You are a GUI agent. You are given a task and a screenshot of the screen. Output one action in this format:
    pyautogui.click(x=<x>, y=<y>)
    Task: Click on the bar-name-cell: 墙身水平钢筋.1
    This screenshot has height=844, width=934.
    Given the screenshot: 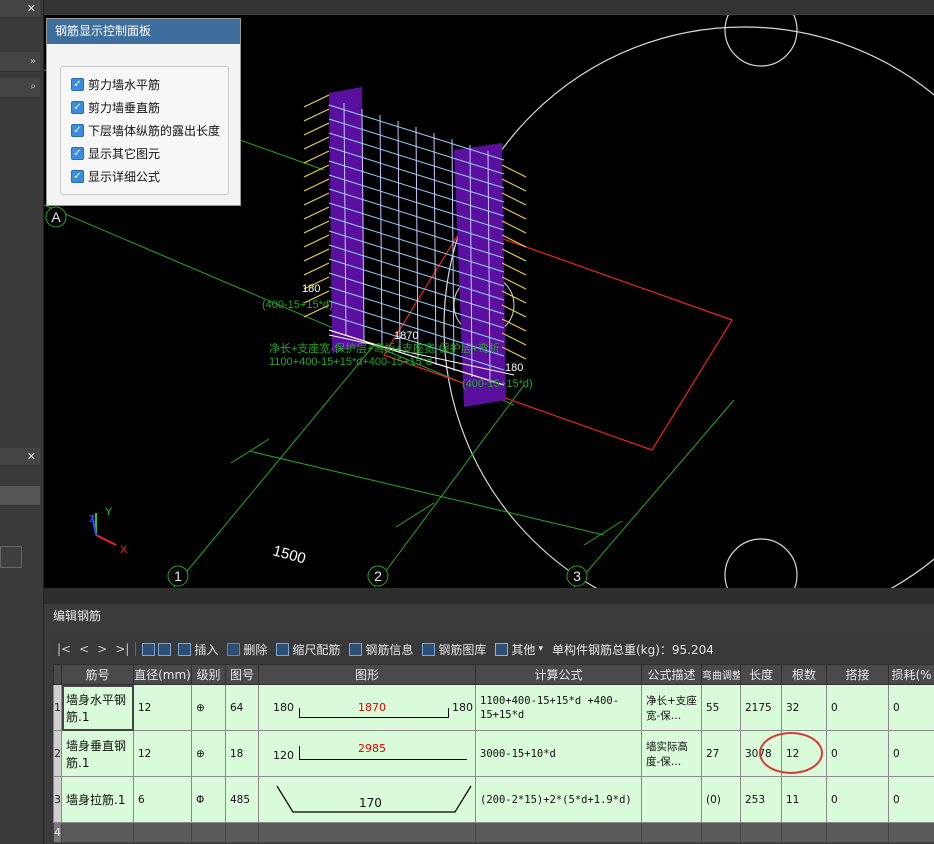 What is the action you would take?
    pyautogui.click(x=97, y=707)
    